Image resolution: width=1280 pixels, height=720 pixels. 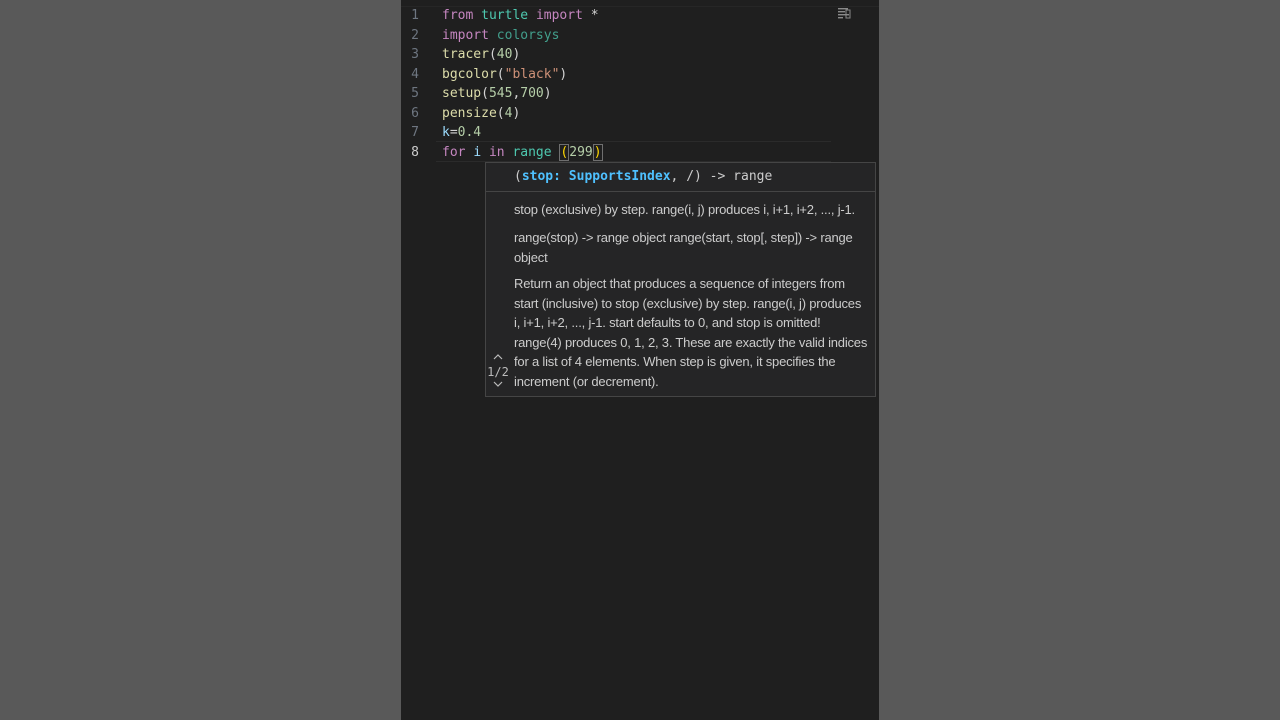 What do you see at coordinates (500, 93) in the screenshot?
I see `code-token: 545` at bounding box center [500, 93].